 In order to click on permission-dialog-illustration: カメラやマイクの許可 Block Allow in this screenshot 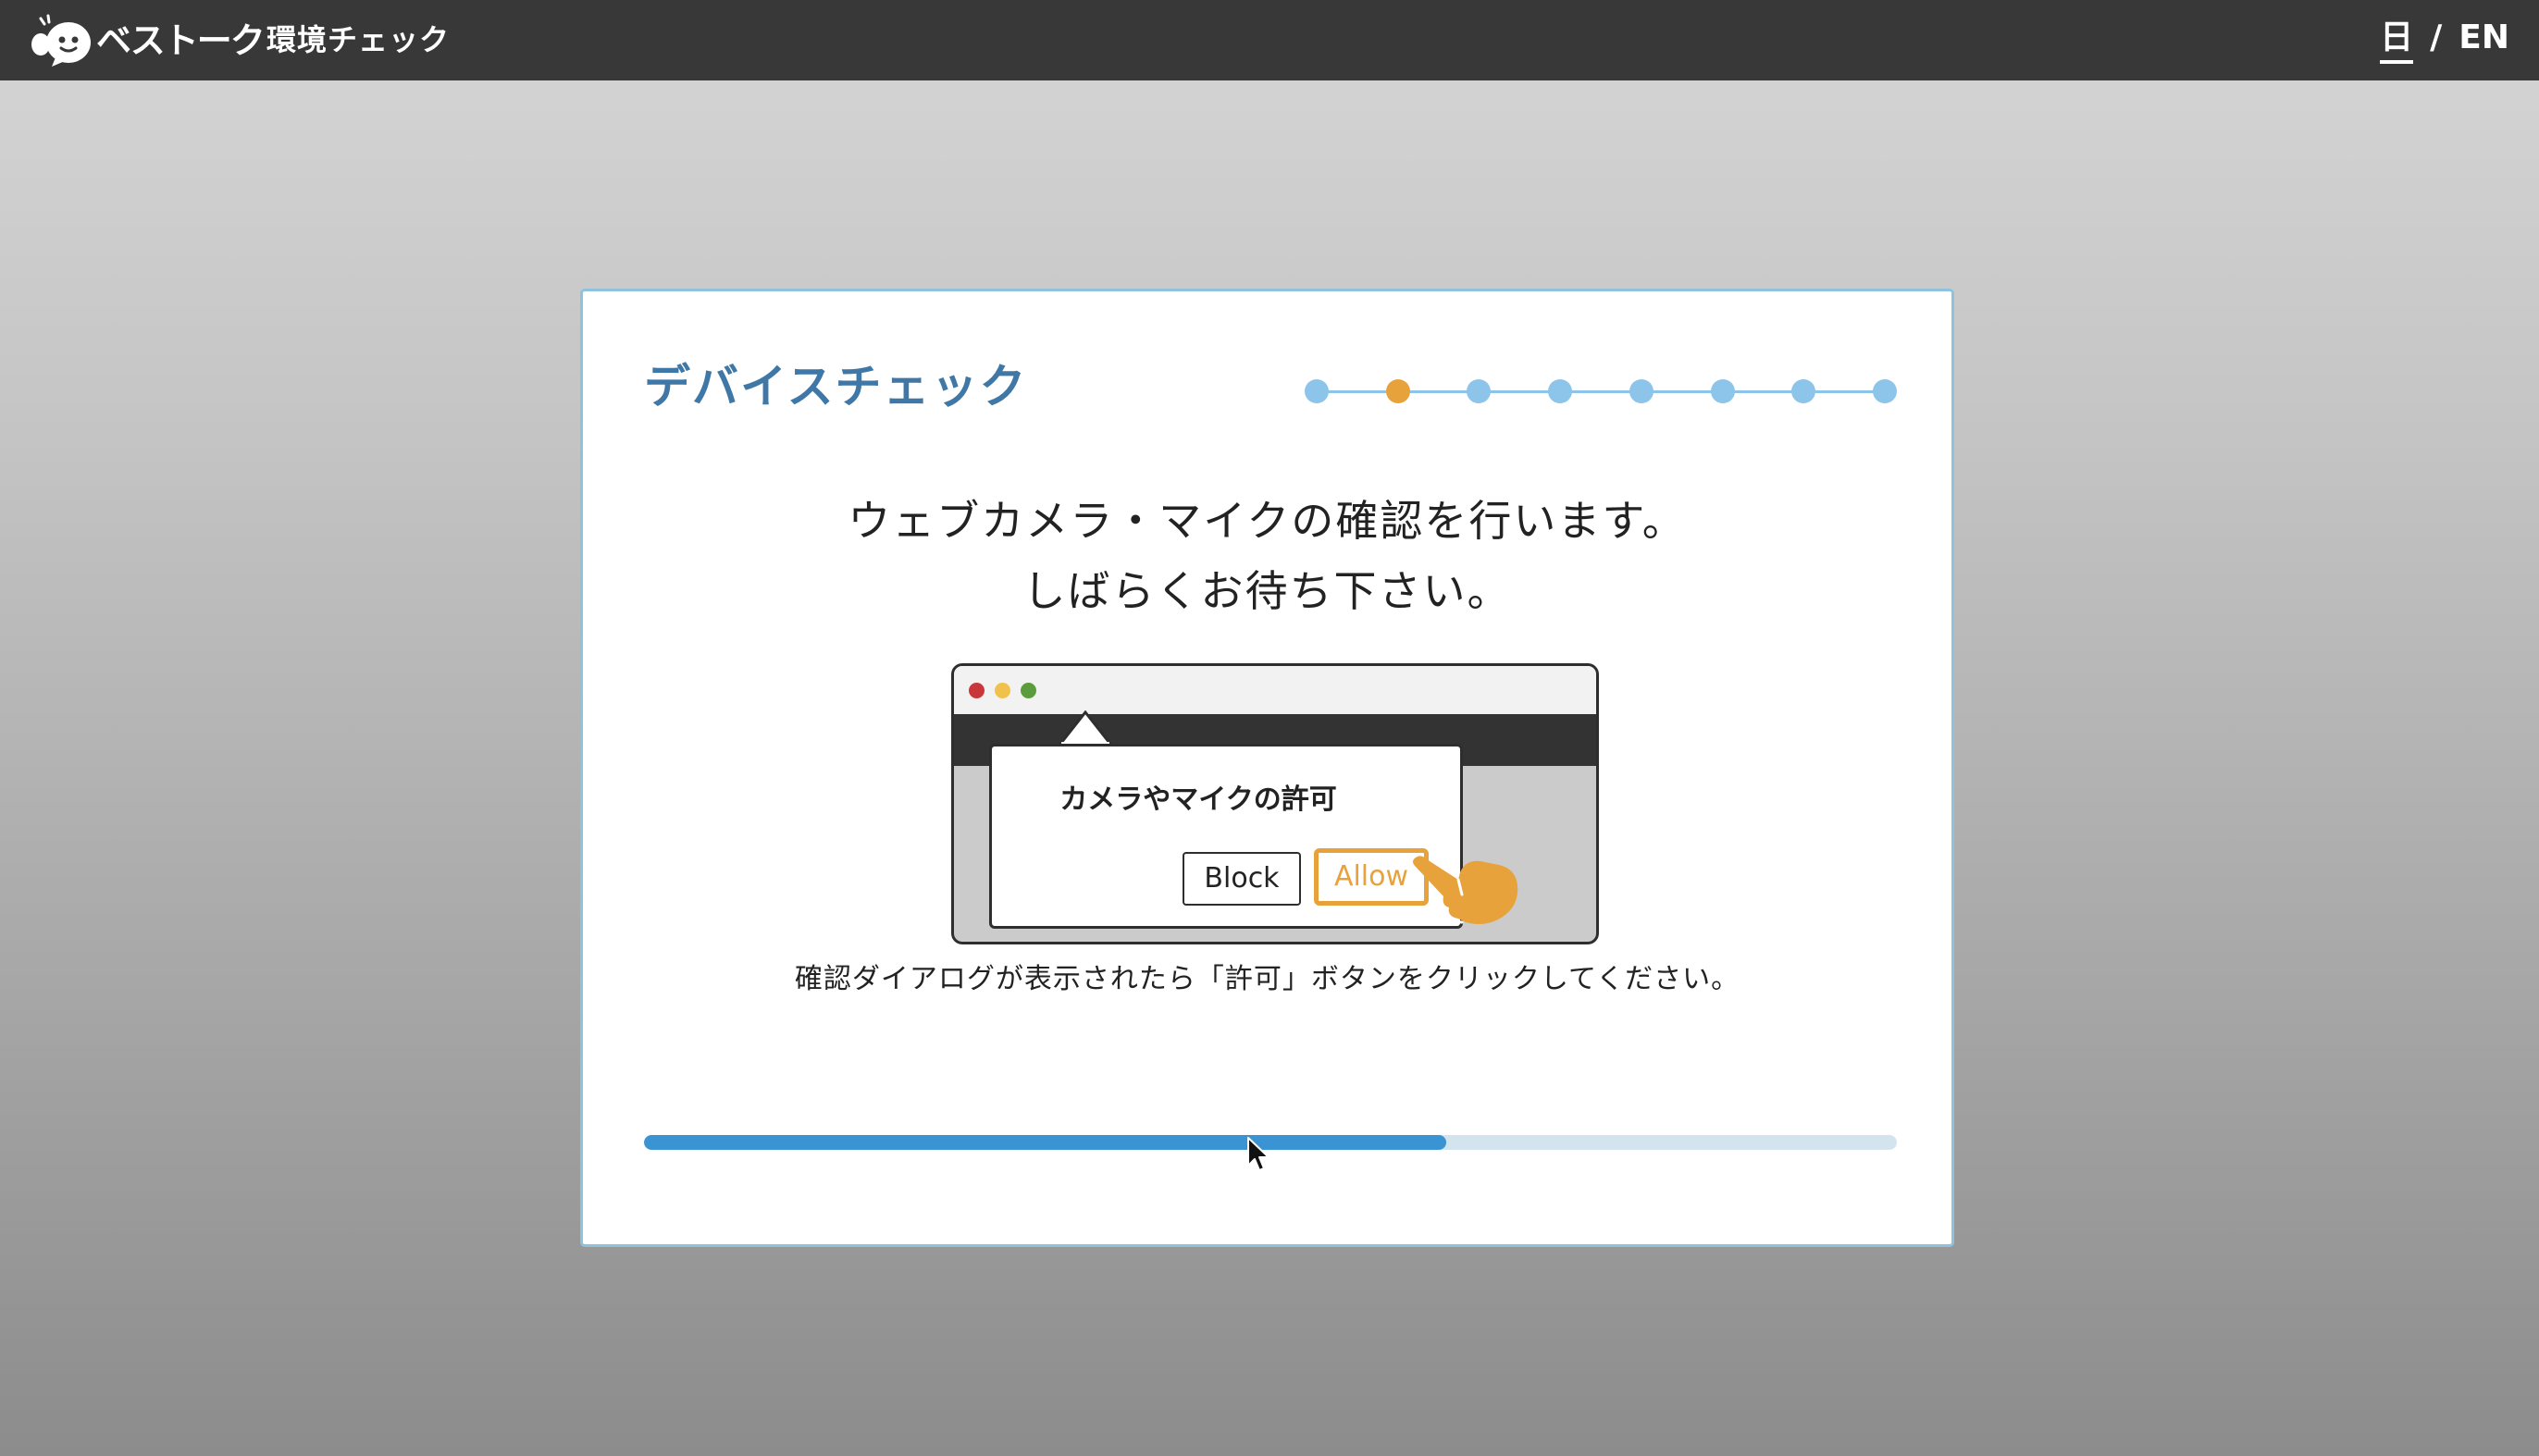, I will do `click(1226, 836)`.